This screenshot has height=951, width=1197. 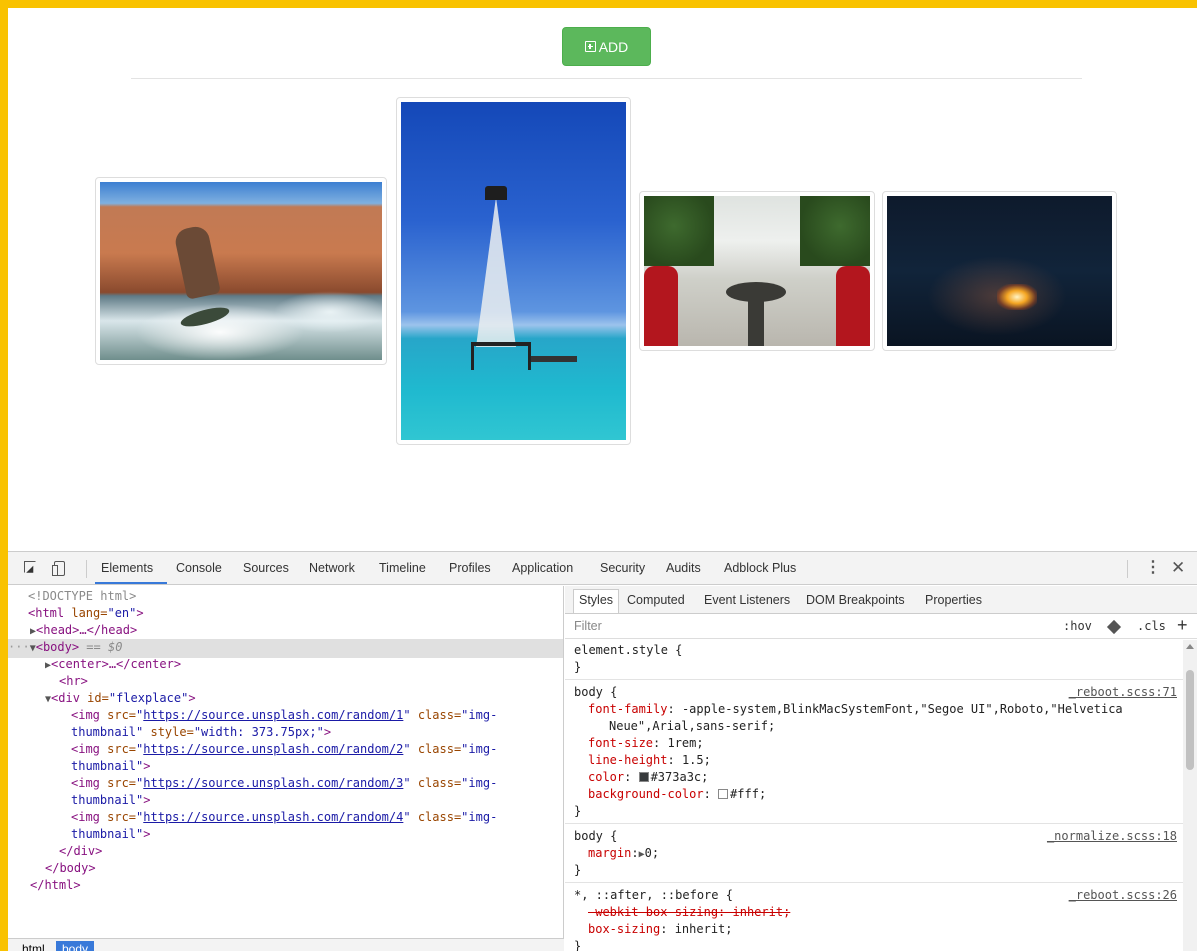 I want to click on lighthouse-photo, so click(x=513, y=271).